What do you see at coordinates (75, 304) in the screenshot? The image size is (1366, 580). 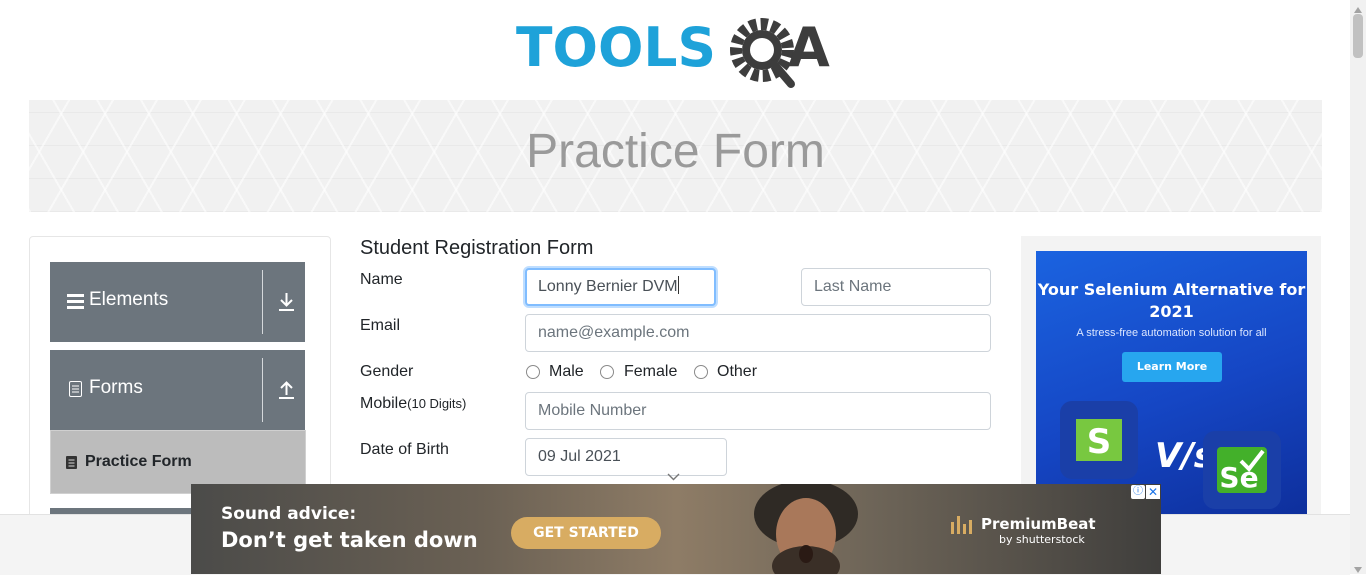 I see `list-icon` at bounding box center [75, 304].